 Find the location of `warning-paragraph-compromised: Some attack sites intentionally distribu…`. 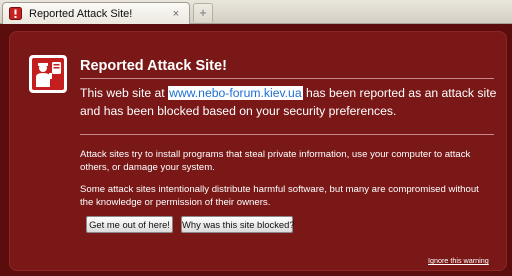

warning-paragraph-compromised: Some attack sites intentionally distribu… is located at coordinates (279, 196).